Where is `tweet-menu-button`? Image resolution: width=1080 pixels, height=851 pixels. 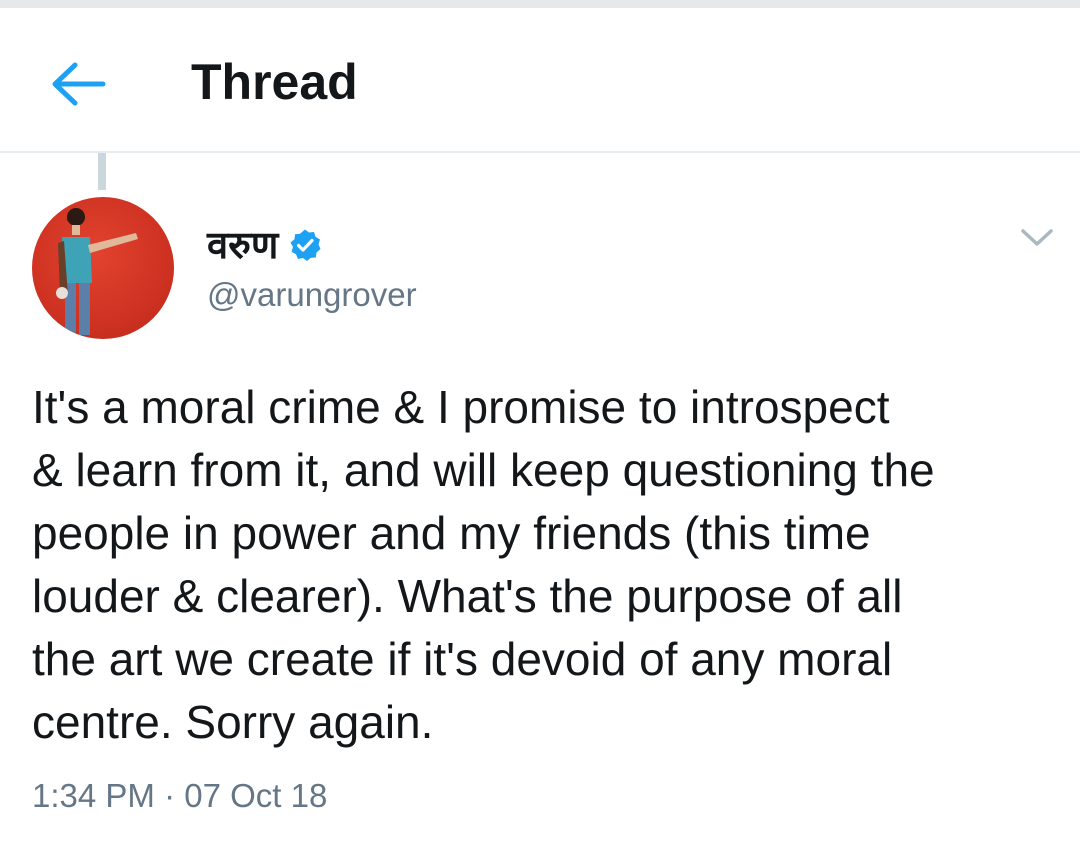
tweet-menu-button is located at coordinates (1037, 238).